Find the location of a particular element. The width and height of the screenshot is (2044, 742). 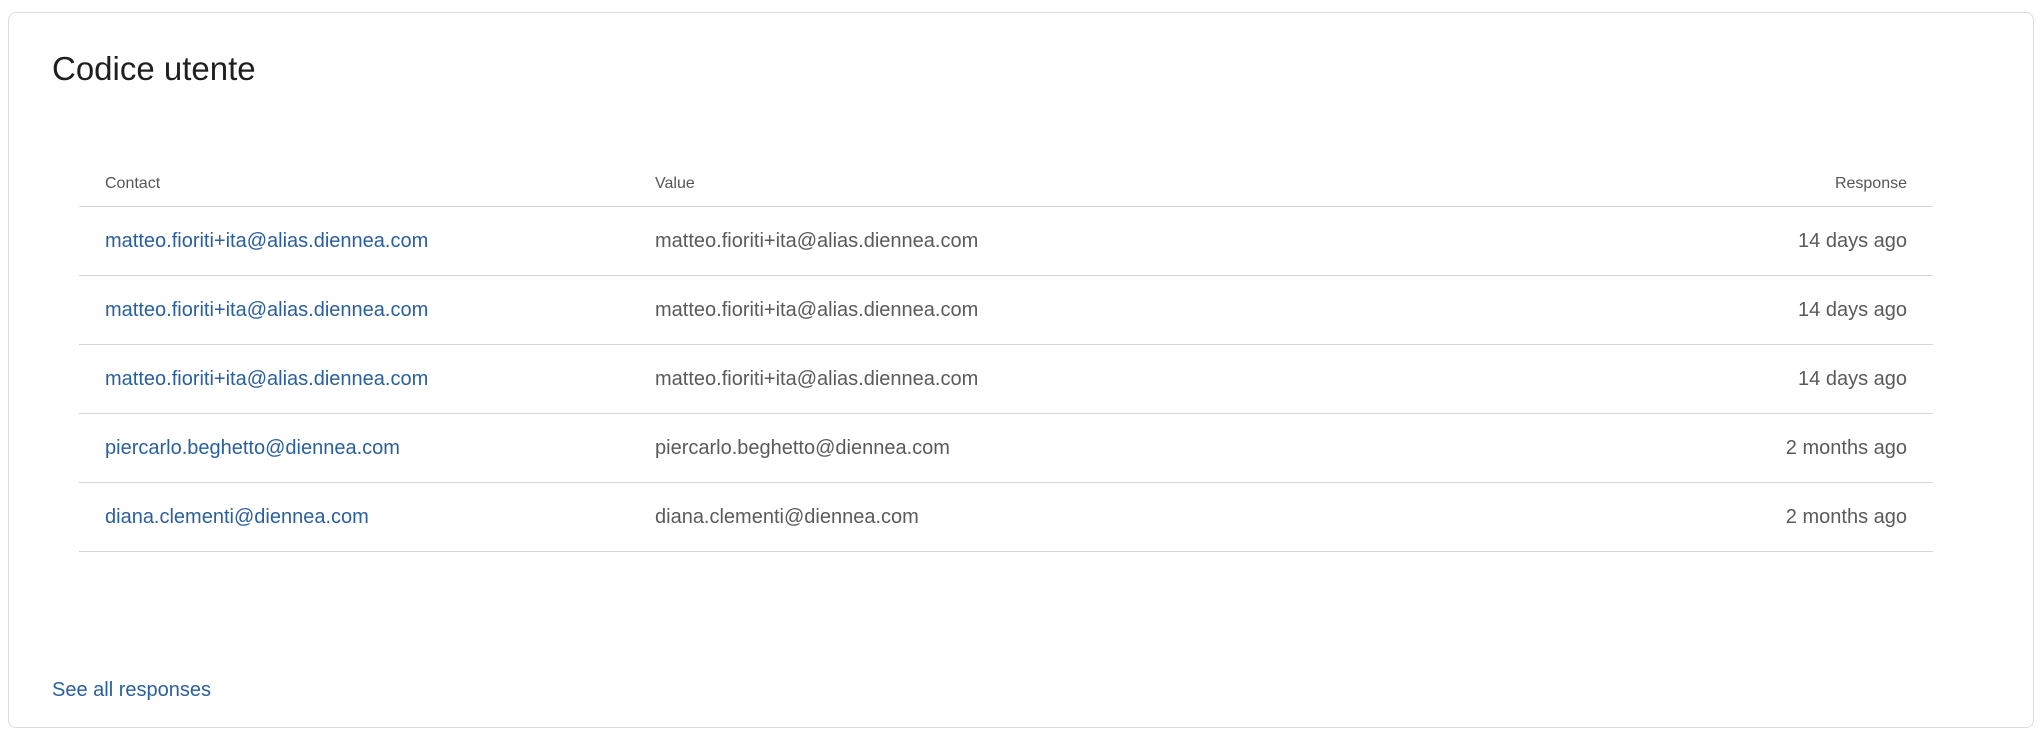

table-header-row: Contact Value Response is located at coordinates (1006, 184).